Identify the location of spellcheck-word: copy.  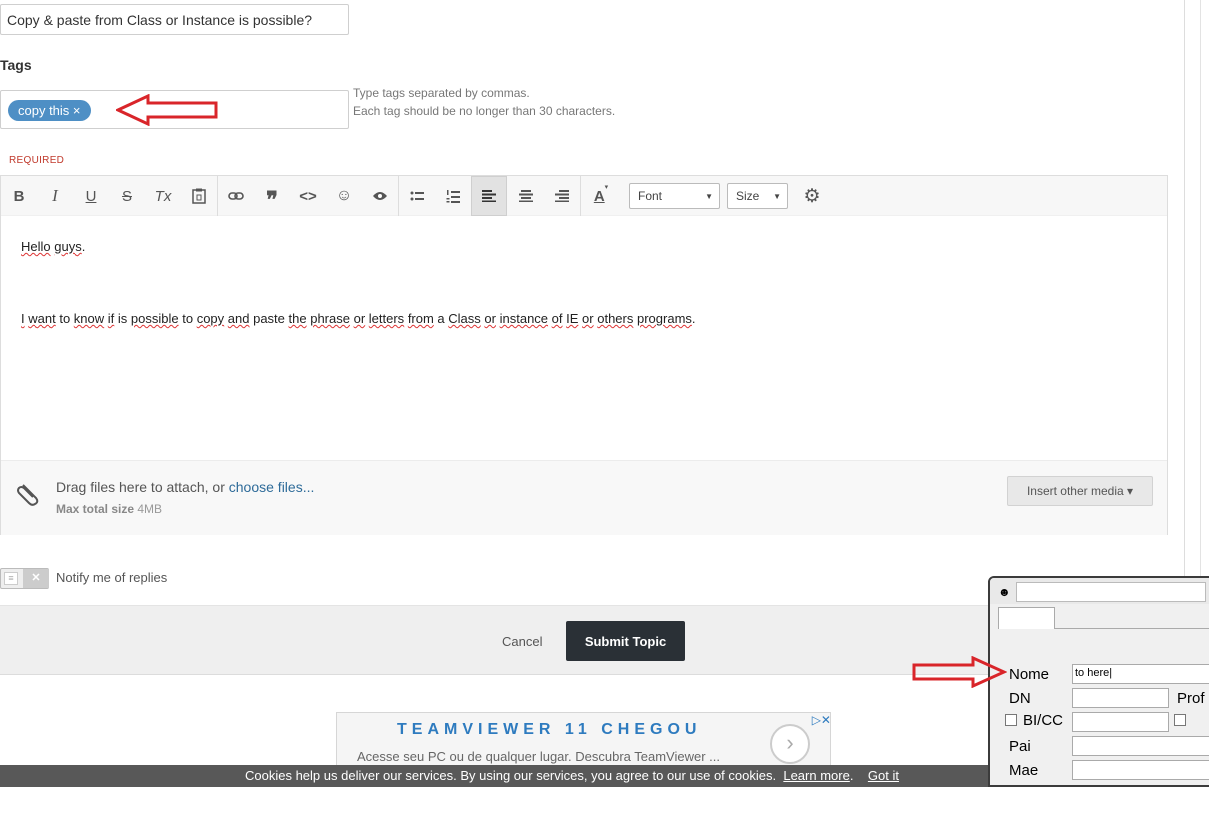
(210, 318).